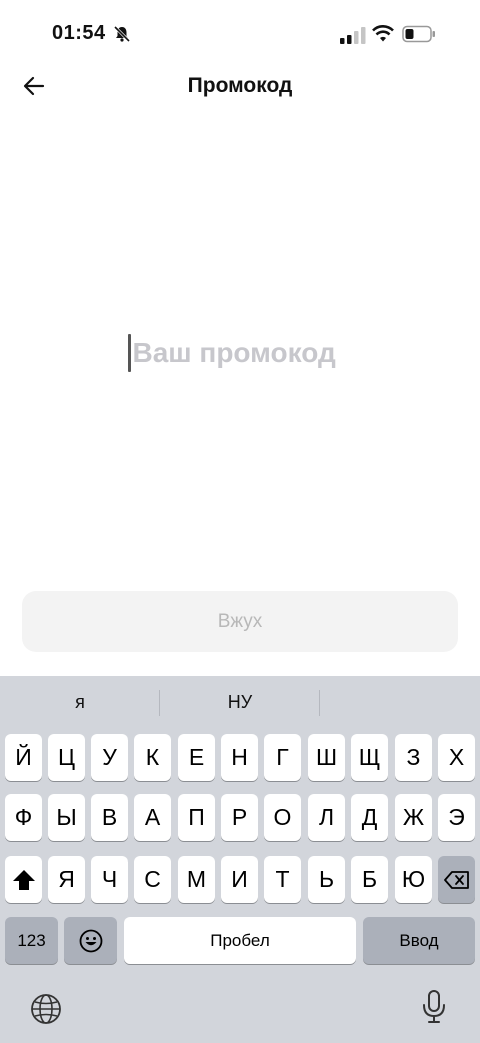 The image size is (480, 1043). What do you see at coordinates (369, 817) in the screenshot?
I see `key-letter: Д` at bounding box center [369, 817].